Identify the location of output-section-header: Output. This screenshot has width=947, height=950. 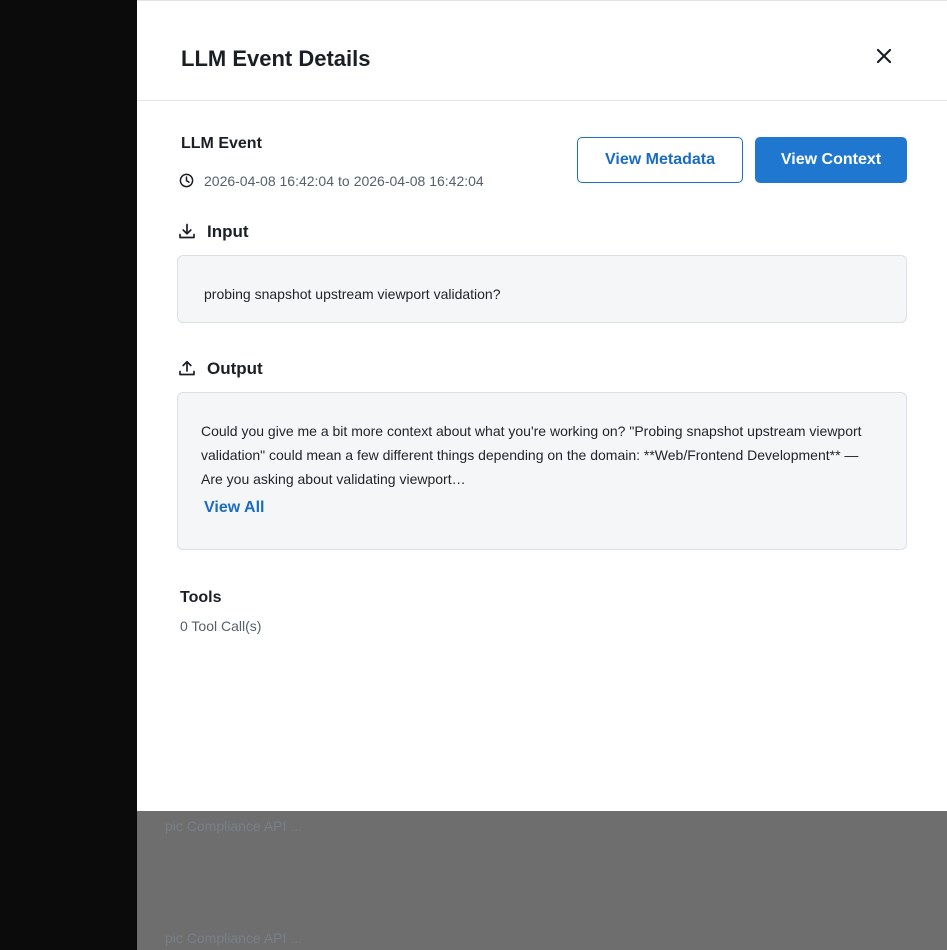
(220, 369).